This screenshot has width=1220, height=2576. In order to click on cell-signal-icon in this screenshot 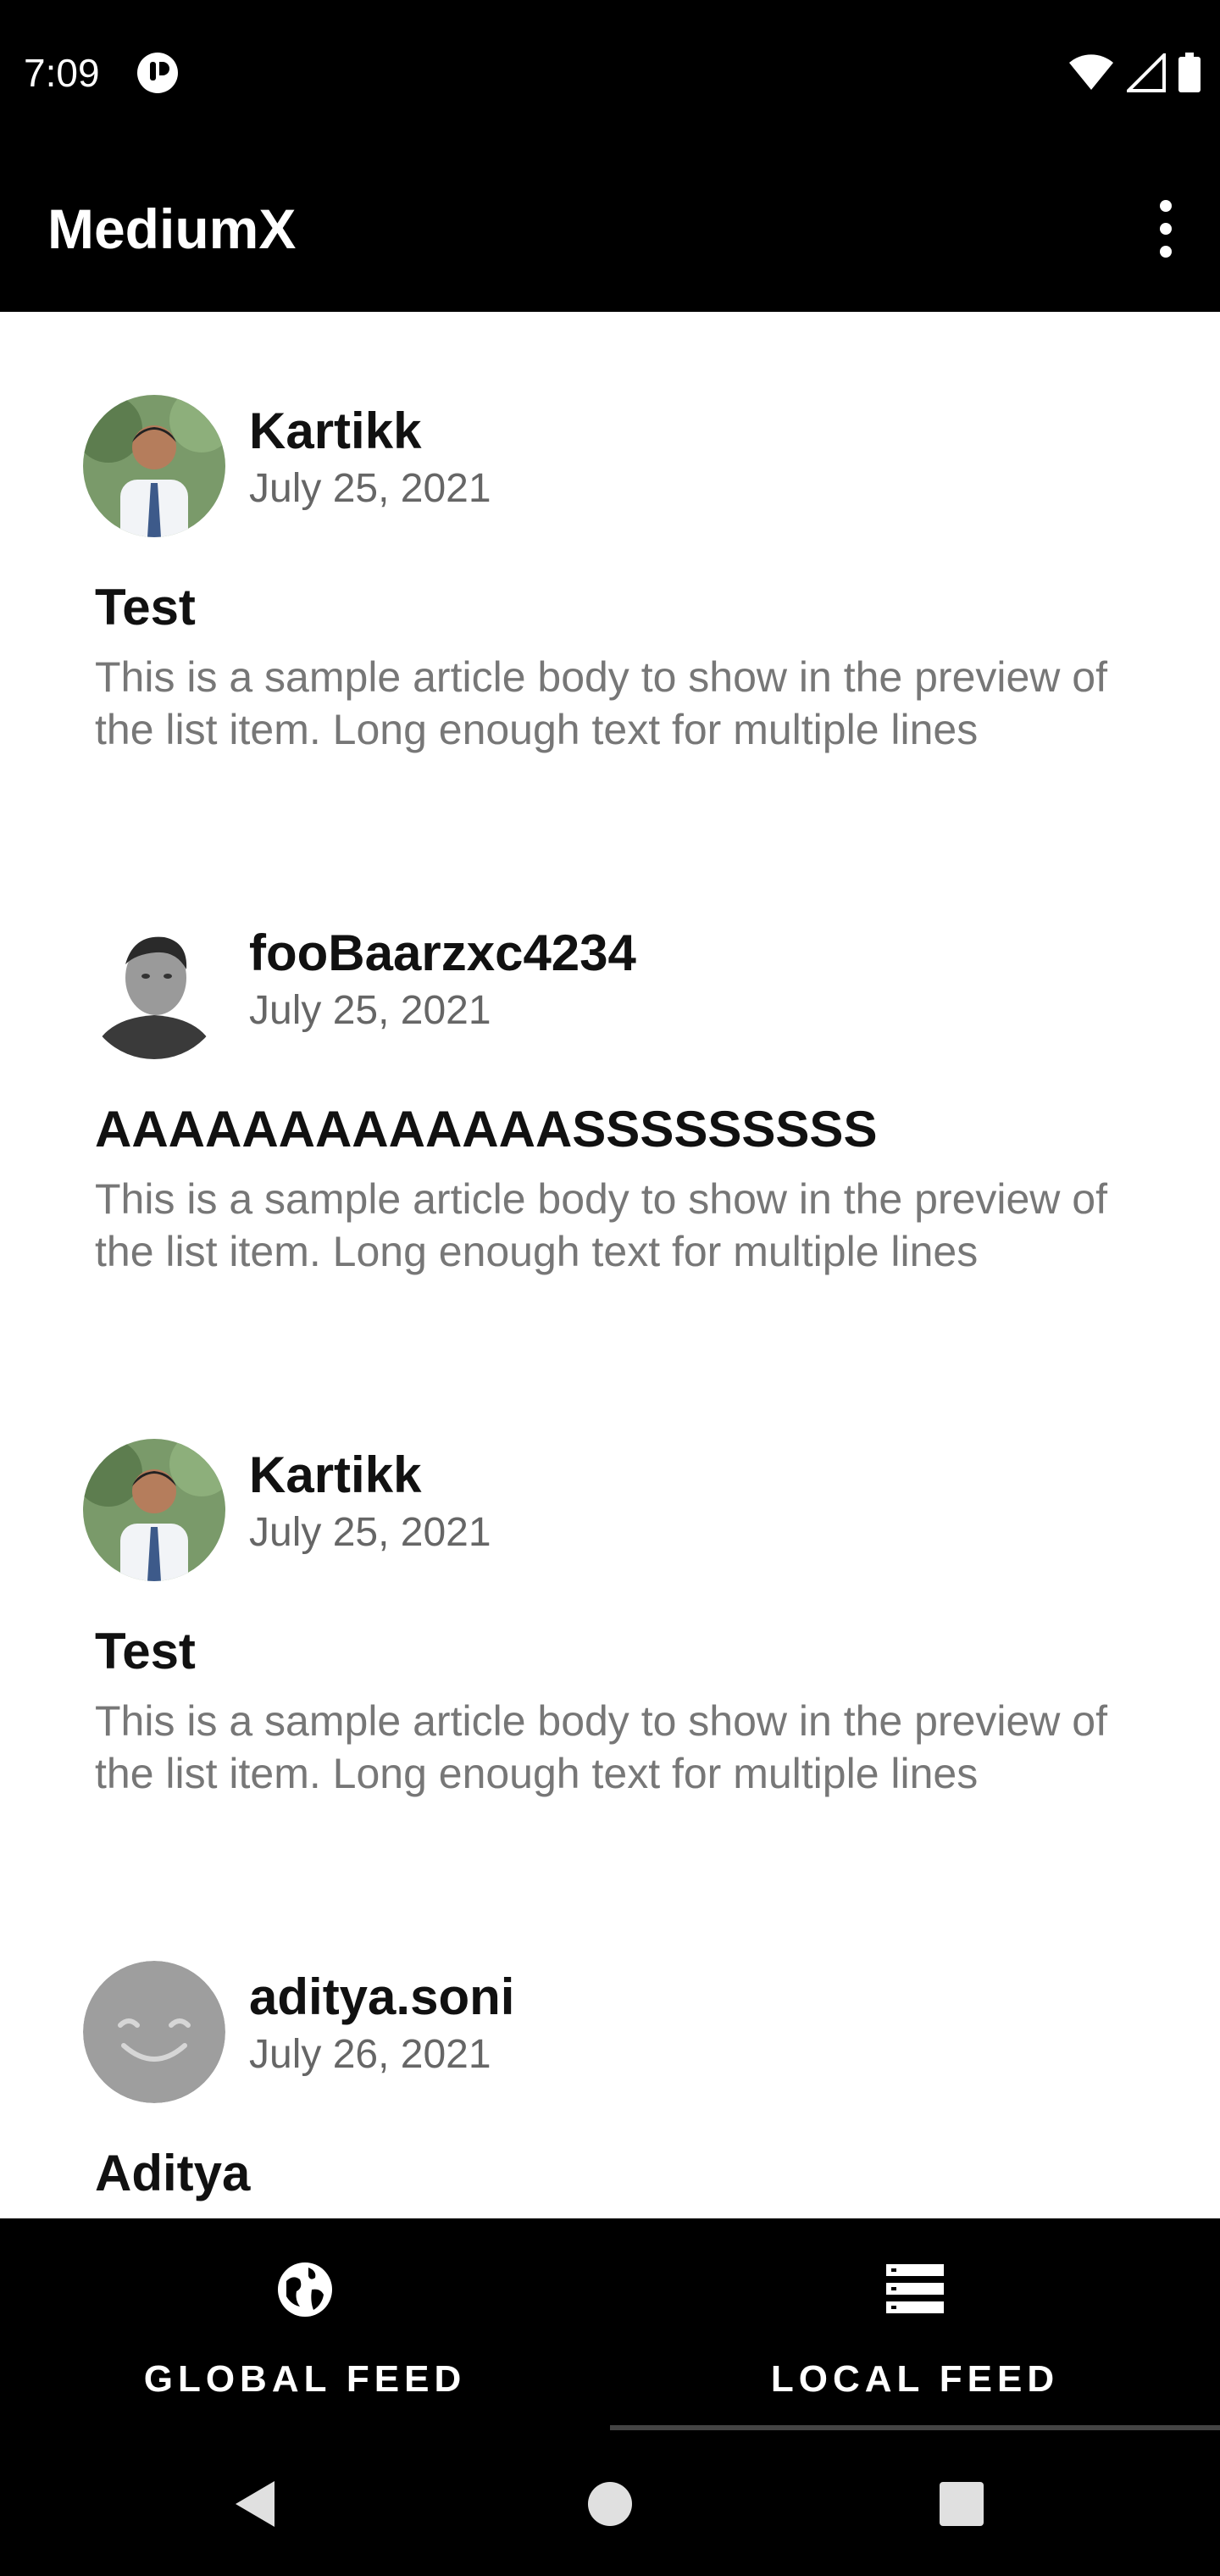, I will do `click(1146, 72)`.